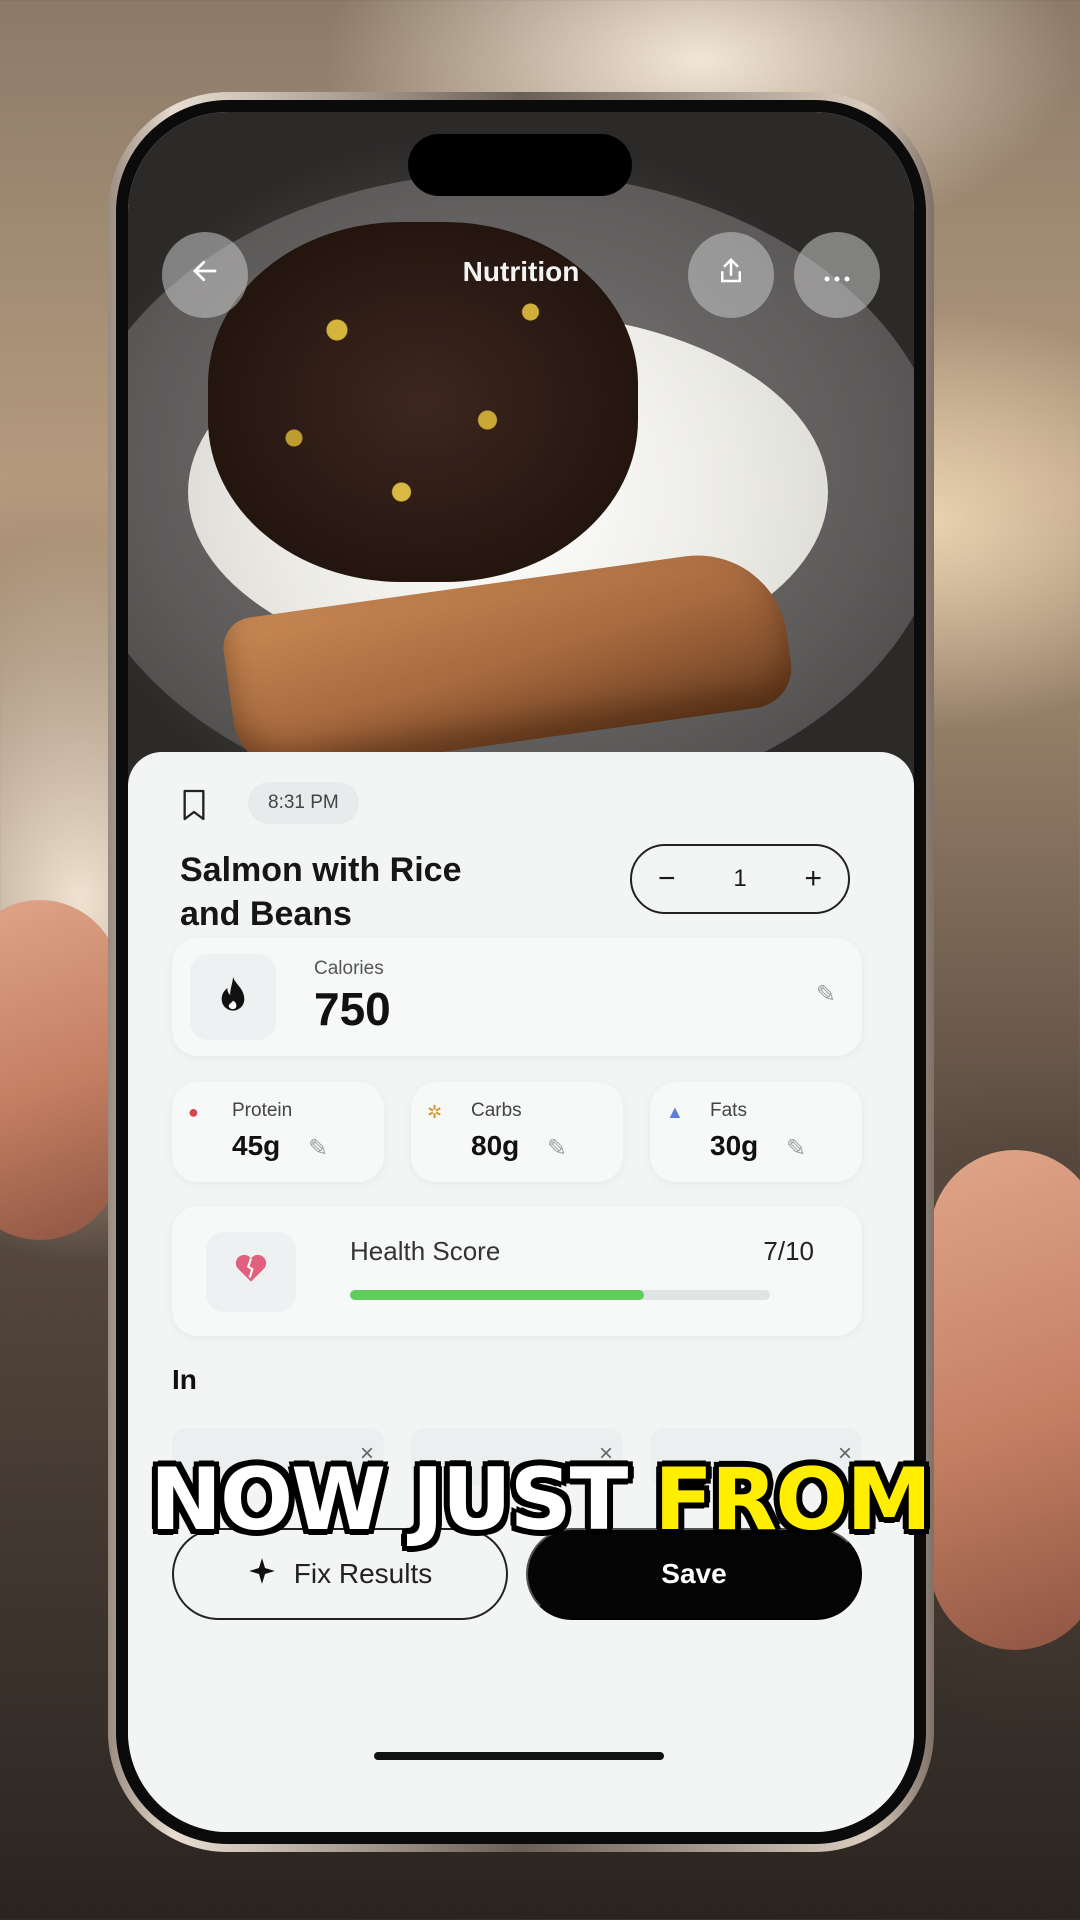 The width and height of the screenshot is (1080, 1920). What do you see at coordinates (60, 1070) in the screenshot?
I see `hand-left` at bounding box center [60, 1070].